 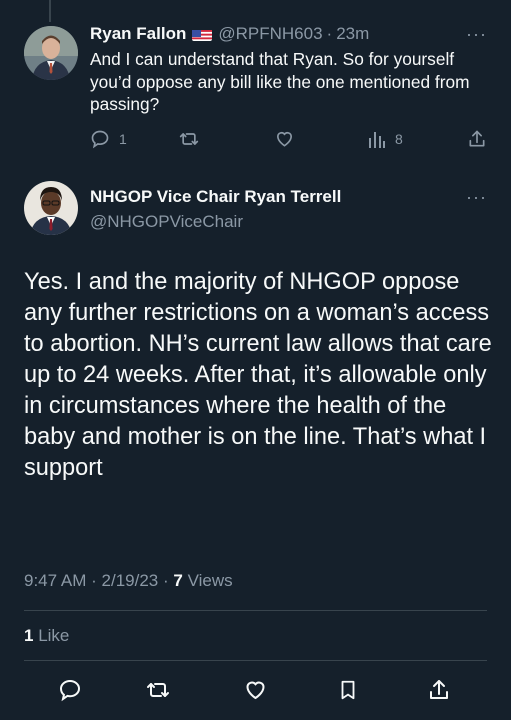 I want to click on bookmark-icon, so click(x=348, y=690).